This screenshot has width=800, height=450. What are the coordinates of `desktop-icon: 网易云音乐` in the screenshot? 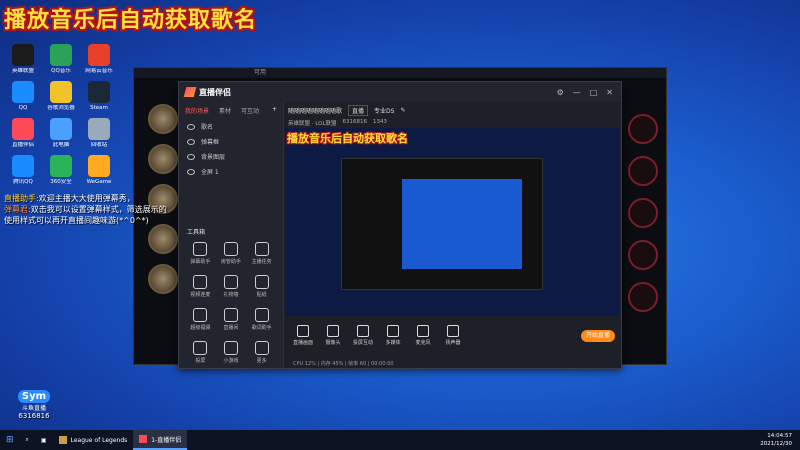 It's located at (99, 59).